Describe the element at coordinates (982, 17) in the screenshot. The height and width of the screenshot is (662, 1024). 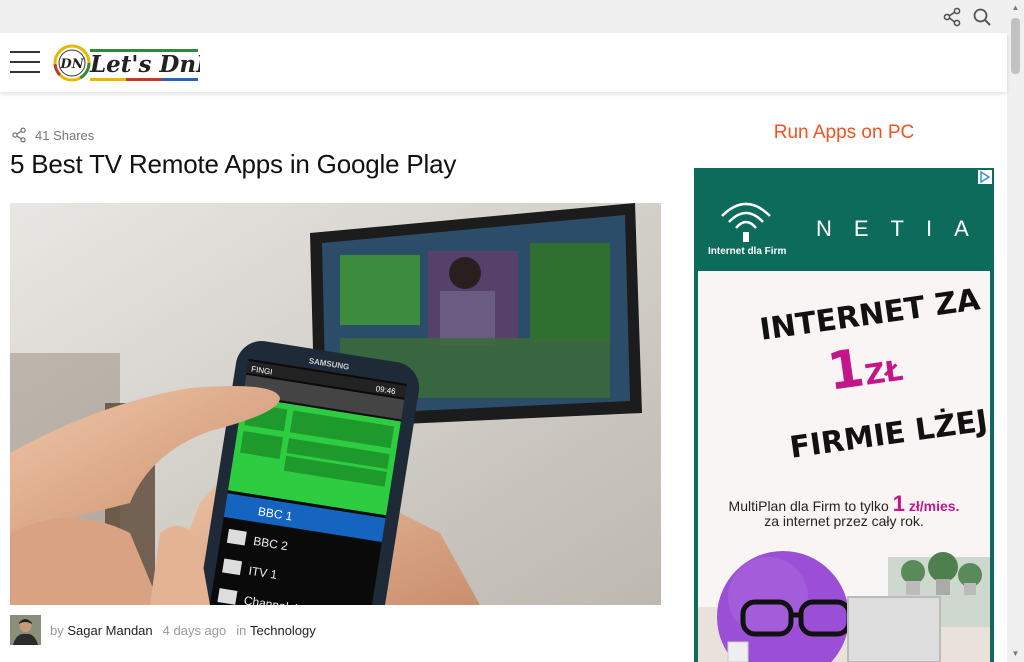
I see `search-icon` at that location.